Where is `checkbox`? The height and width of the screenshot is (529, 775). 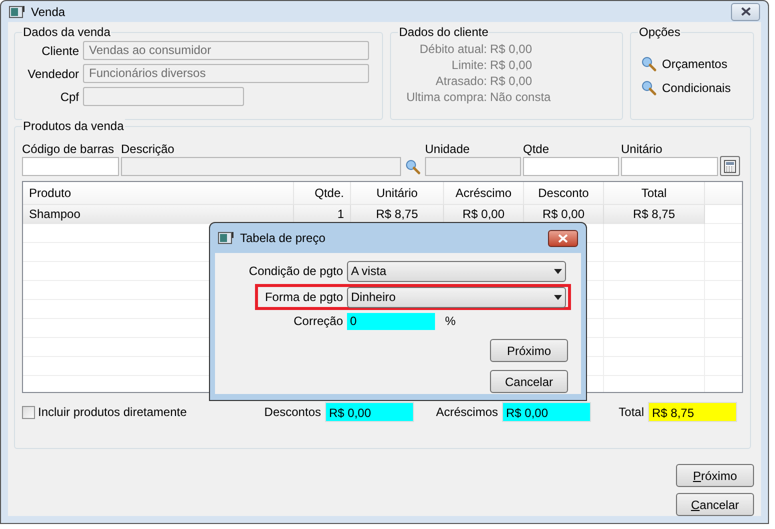 checkbox is located at coordinates (28, 412).